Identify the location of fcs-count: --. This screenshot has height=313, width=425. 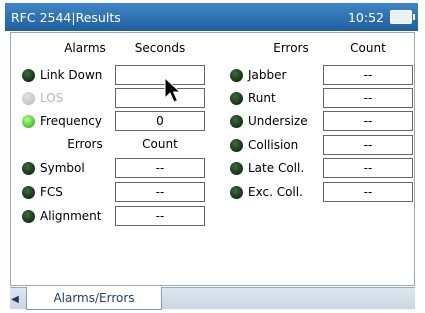
(160, 192).